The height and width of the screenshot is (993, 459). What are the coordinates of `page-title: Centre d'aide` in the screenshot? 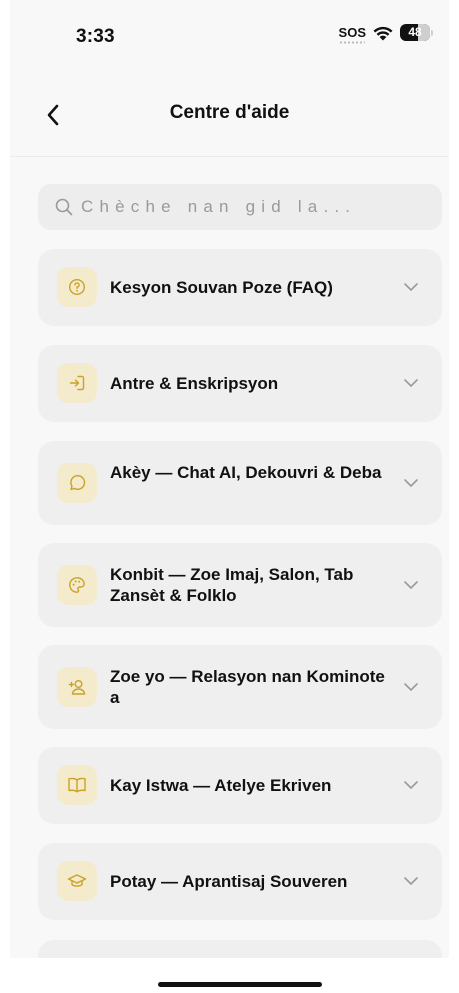 It's located at (229, 112).